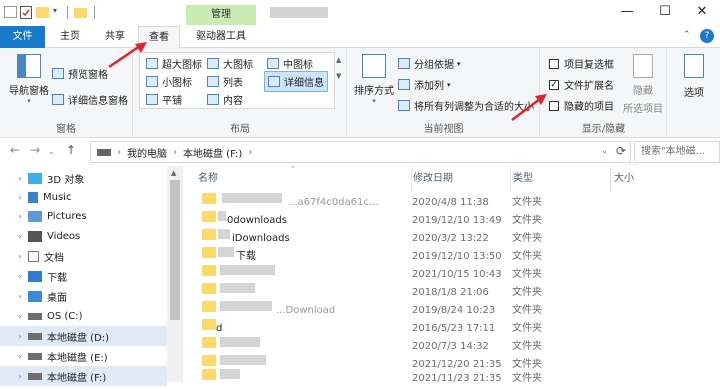 Image resolution: width=720 pixels, height=389 pixels. What do you see at coordinates (83, 197) in the screenshot?
I see `nav-item-music: › Music` at bounding box center [83, 197].